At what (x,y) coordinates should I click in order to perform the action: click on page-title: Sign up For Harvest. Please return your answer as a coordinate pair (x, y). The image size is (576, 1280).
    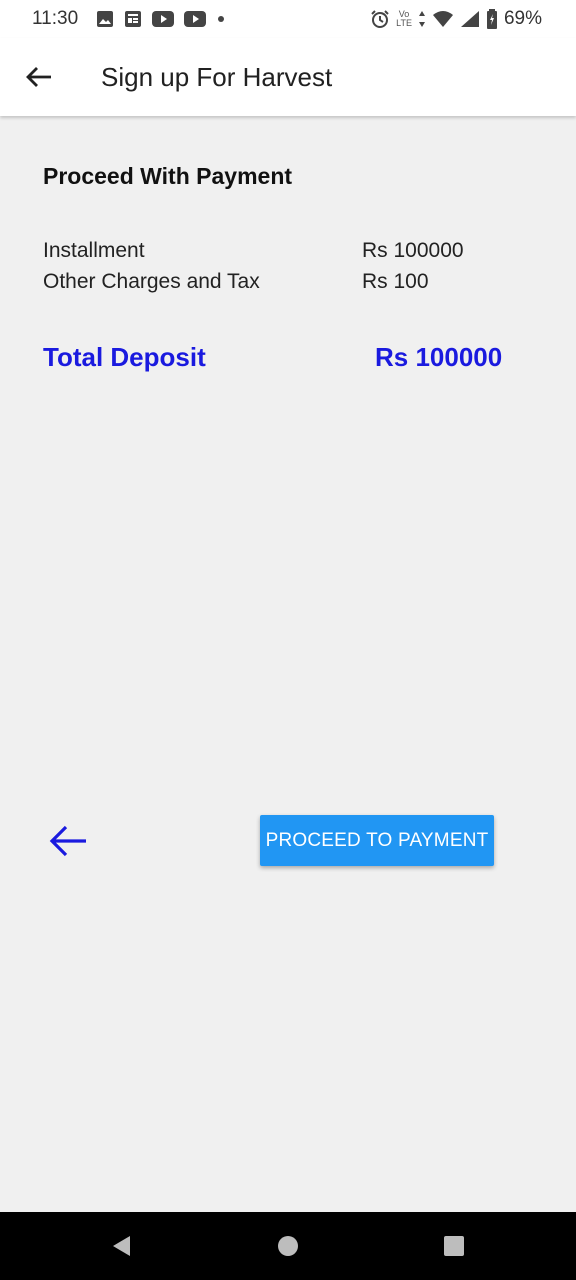
    Looking at the image, I should click on (217, 77).